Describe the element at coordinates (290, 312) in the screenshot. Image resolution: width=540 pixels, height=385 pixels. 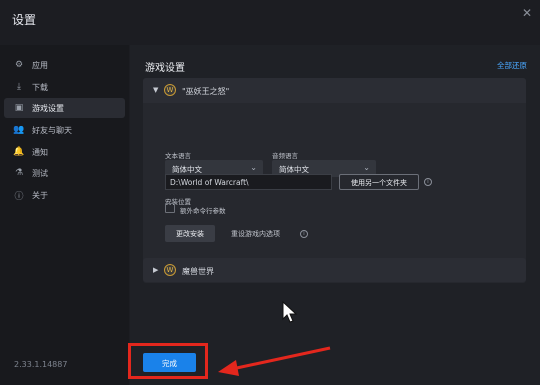
I see `mouse-cursor-icon` at that location.